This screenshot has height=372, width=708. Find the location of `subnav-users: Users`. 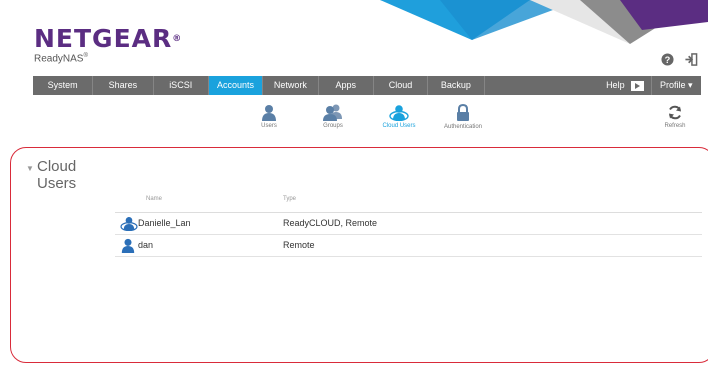

subnav-users: Users is located at coordinates (269, 116).